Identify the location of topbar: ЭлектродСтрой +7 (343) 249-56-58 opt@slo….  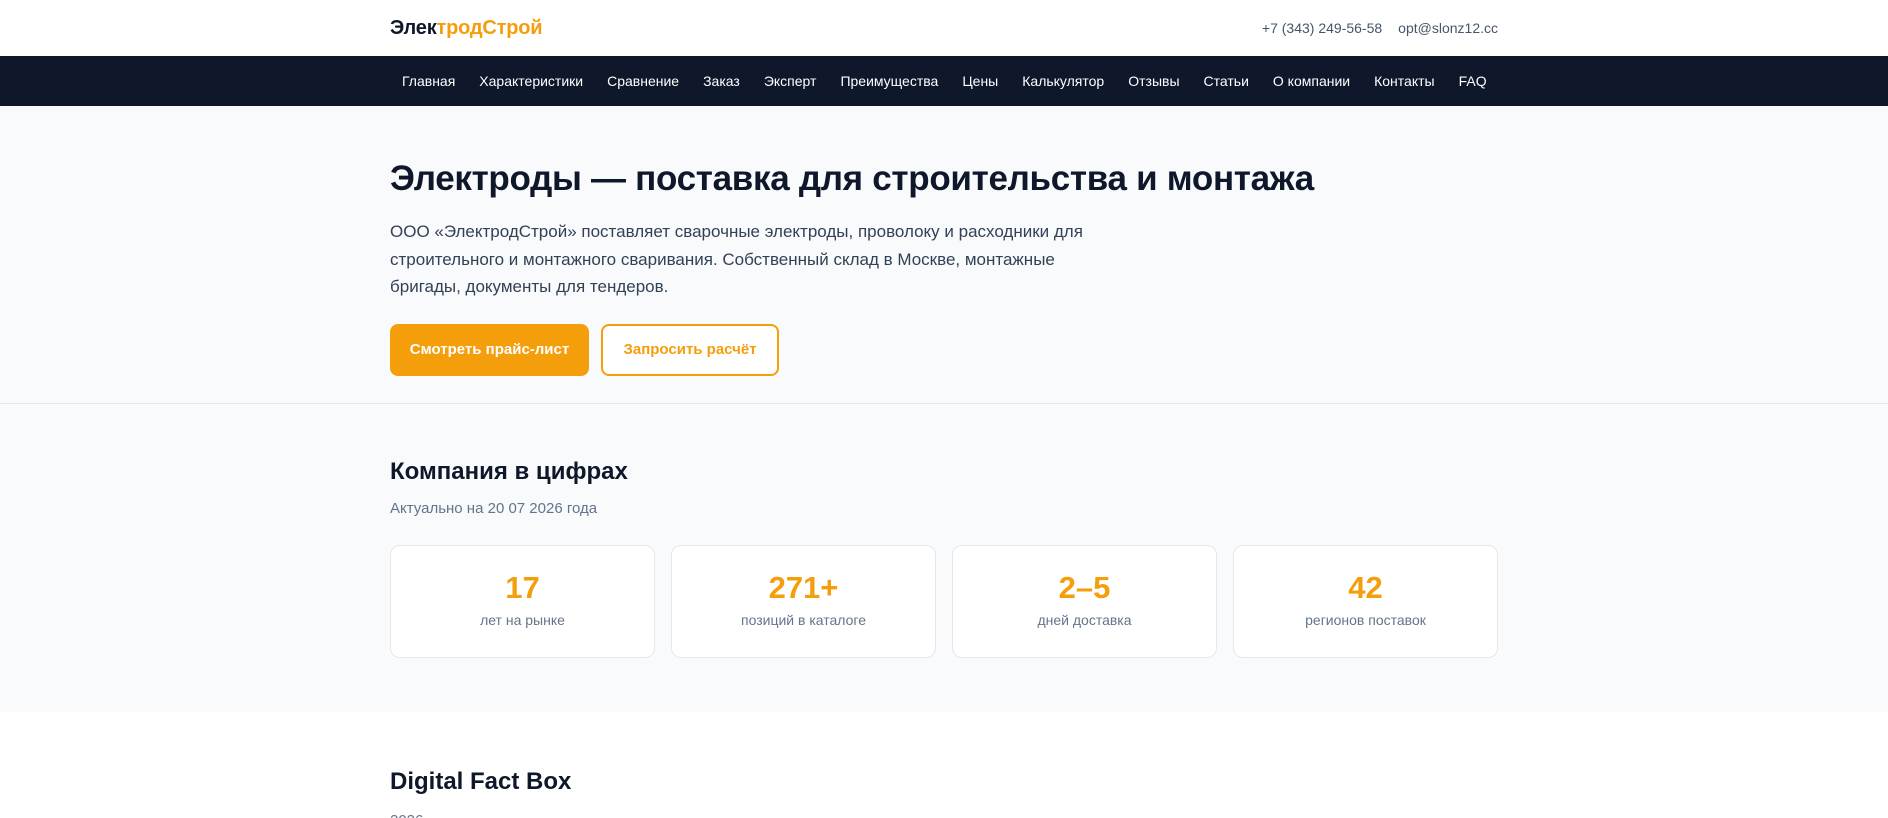
(944, 28).